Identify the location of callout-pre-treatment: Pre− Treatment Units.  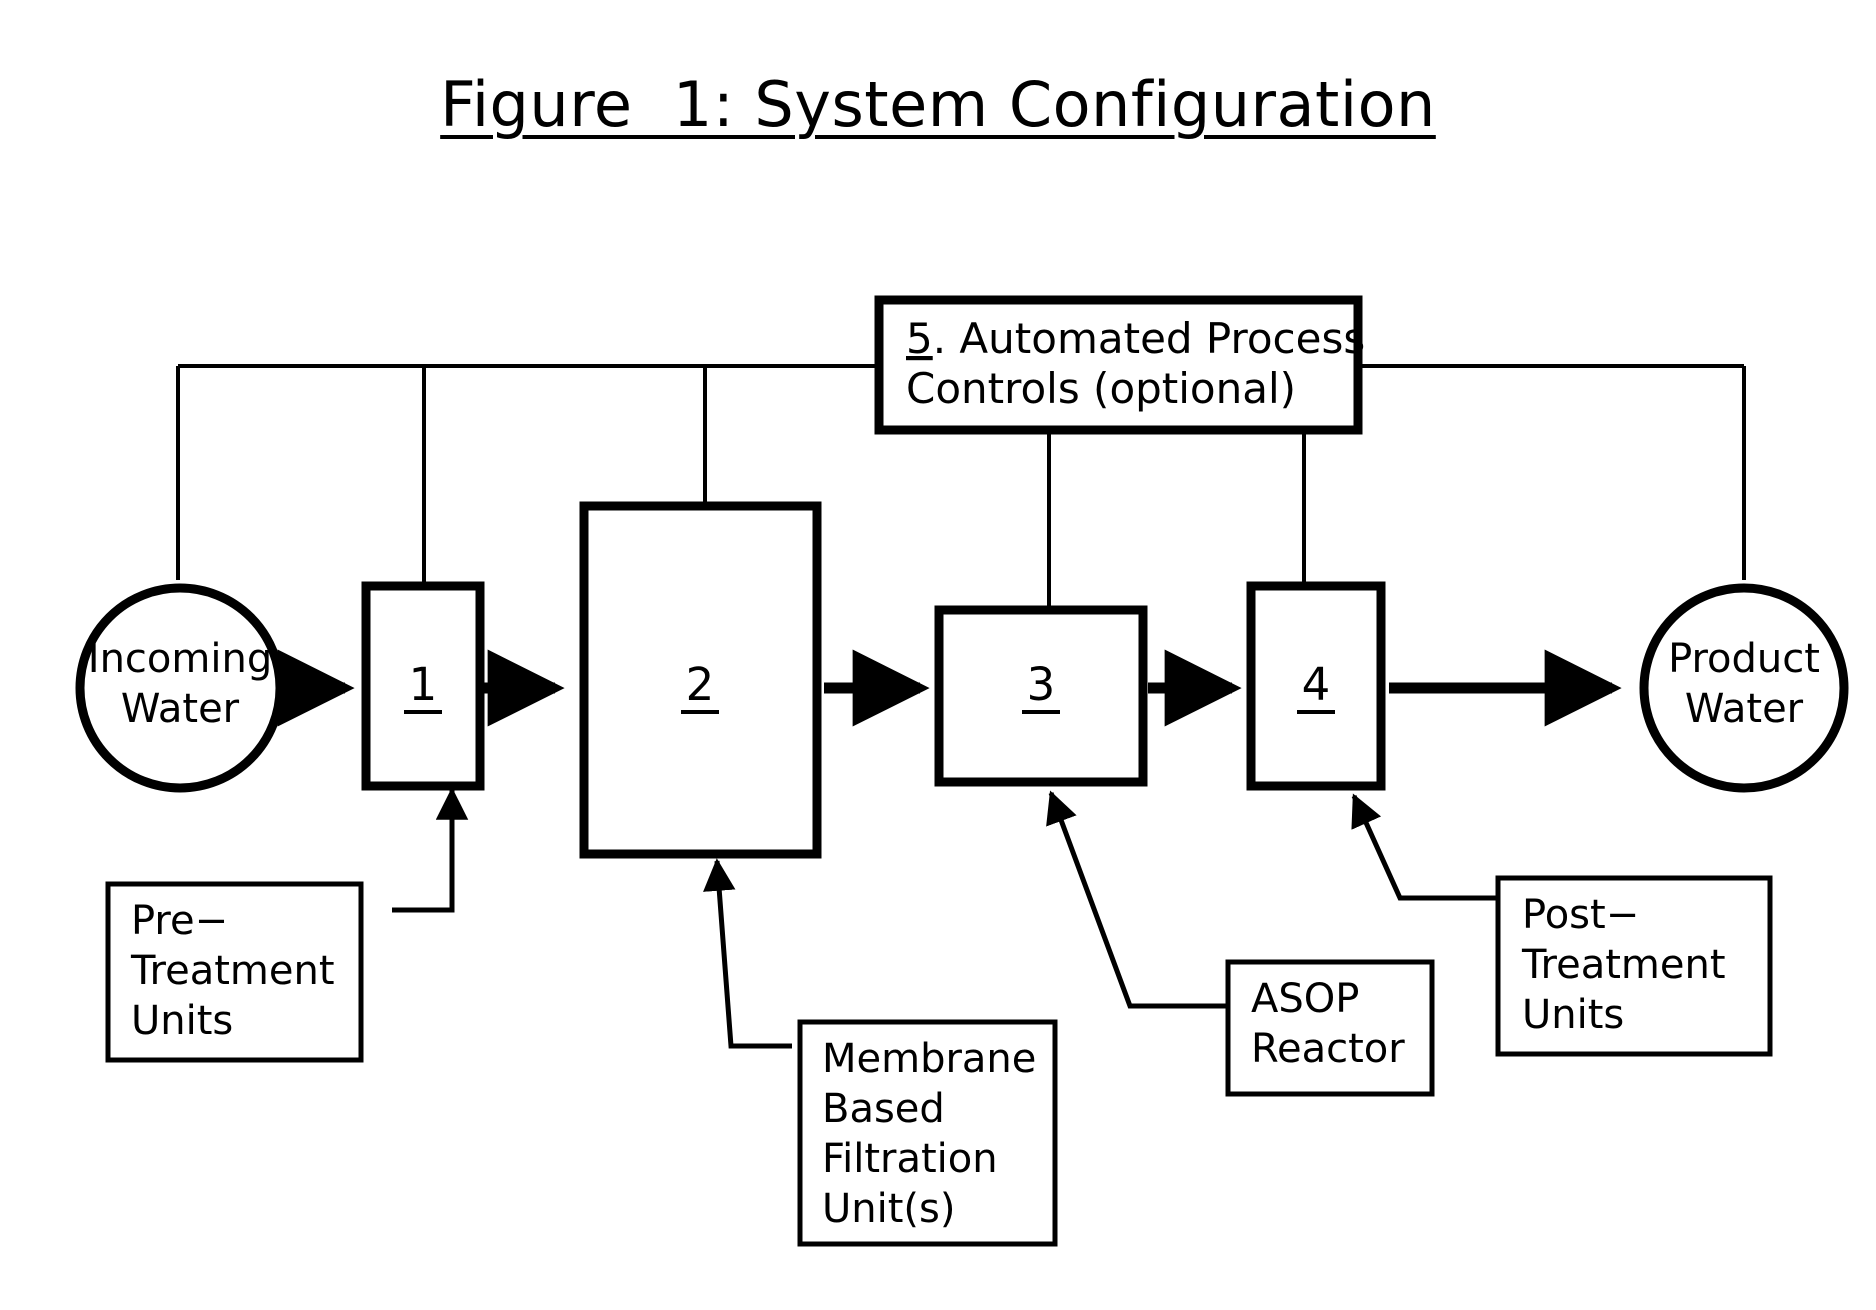
(234, 972).